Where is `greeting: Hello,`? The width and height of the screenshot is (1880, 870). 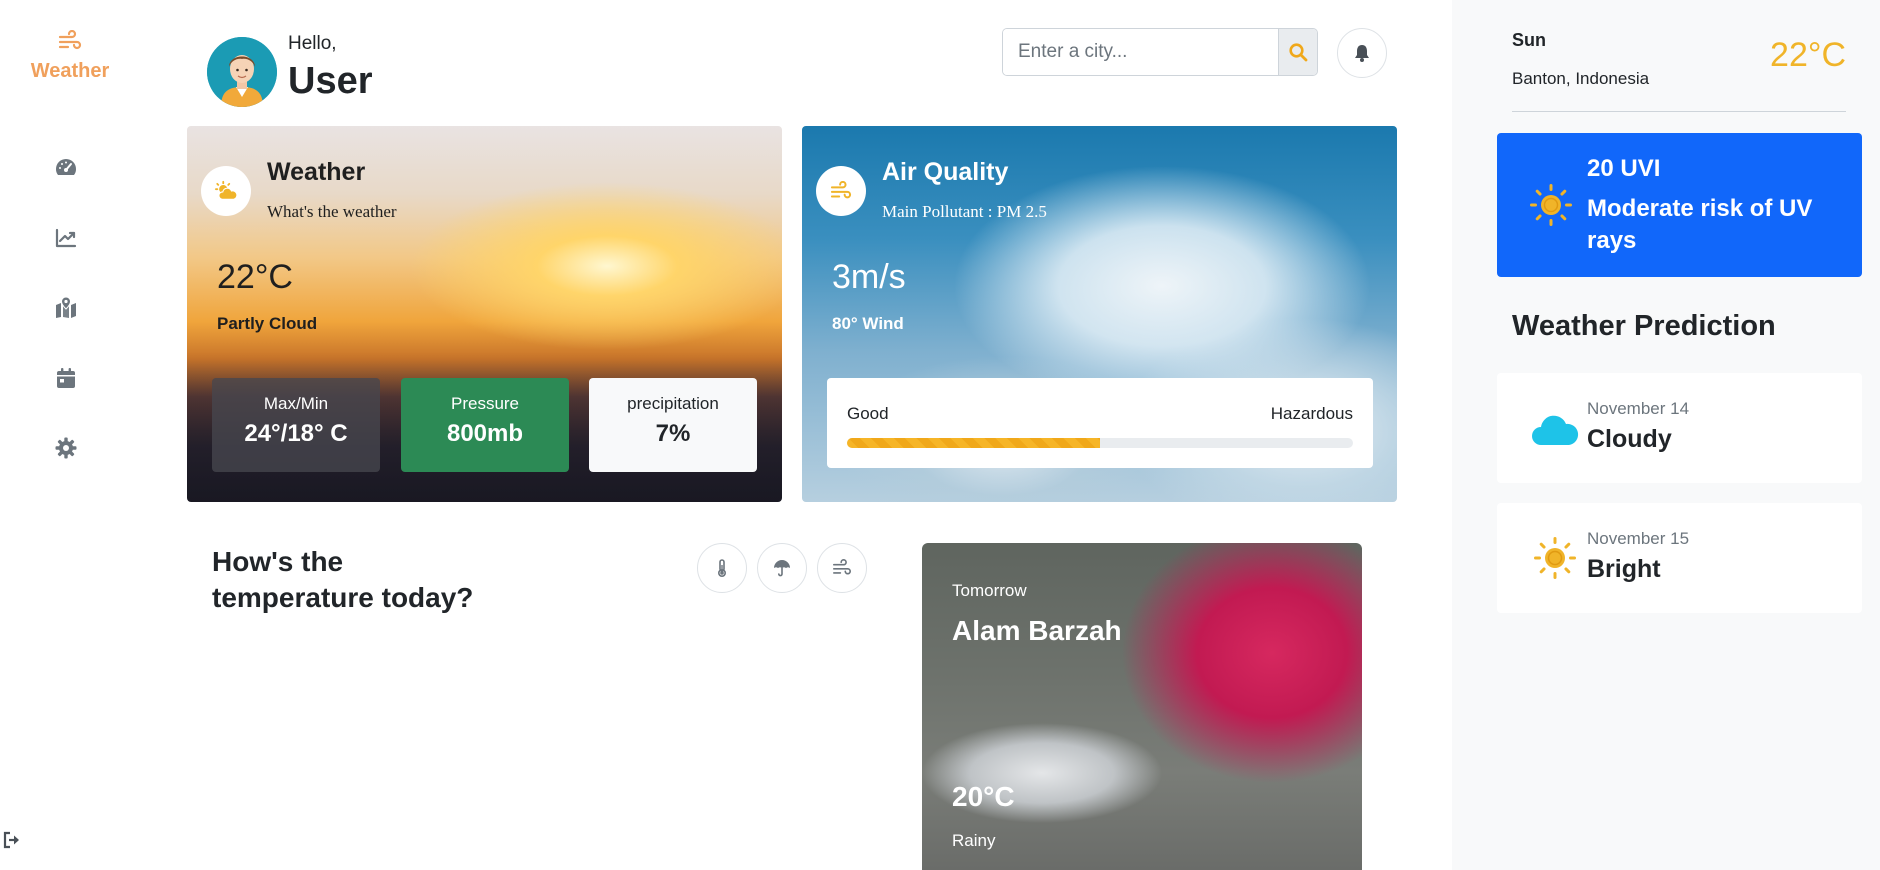 greeting: Hello, is located at coordinates (312, 43).